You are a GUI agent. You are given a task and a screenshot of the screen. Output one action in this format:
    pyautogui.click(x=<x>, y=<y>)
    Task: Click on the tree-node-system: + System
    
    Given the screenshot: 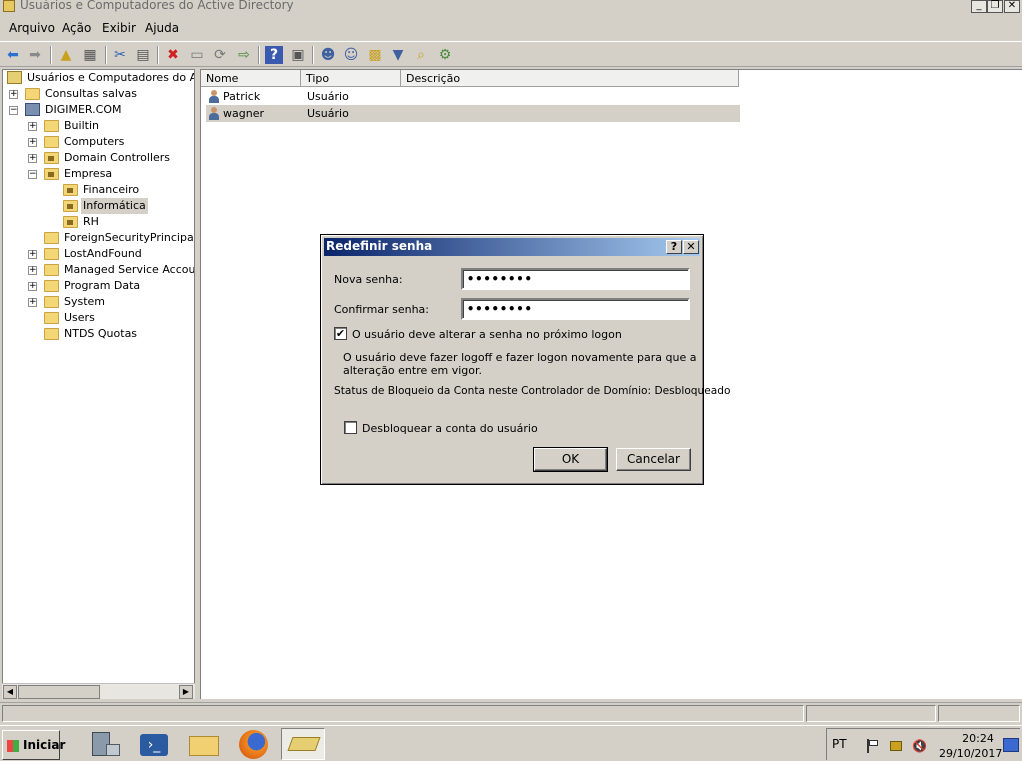 What is the action you would take?
    pyautogui.click(x=98, y=302)
    